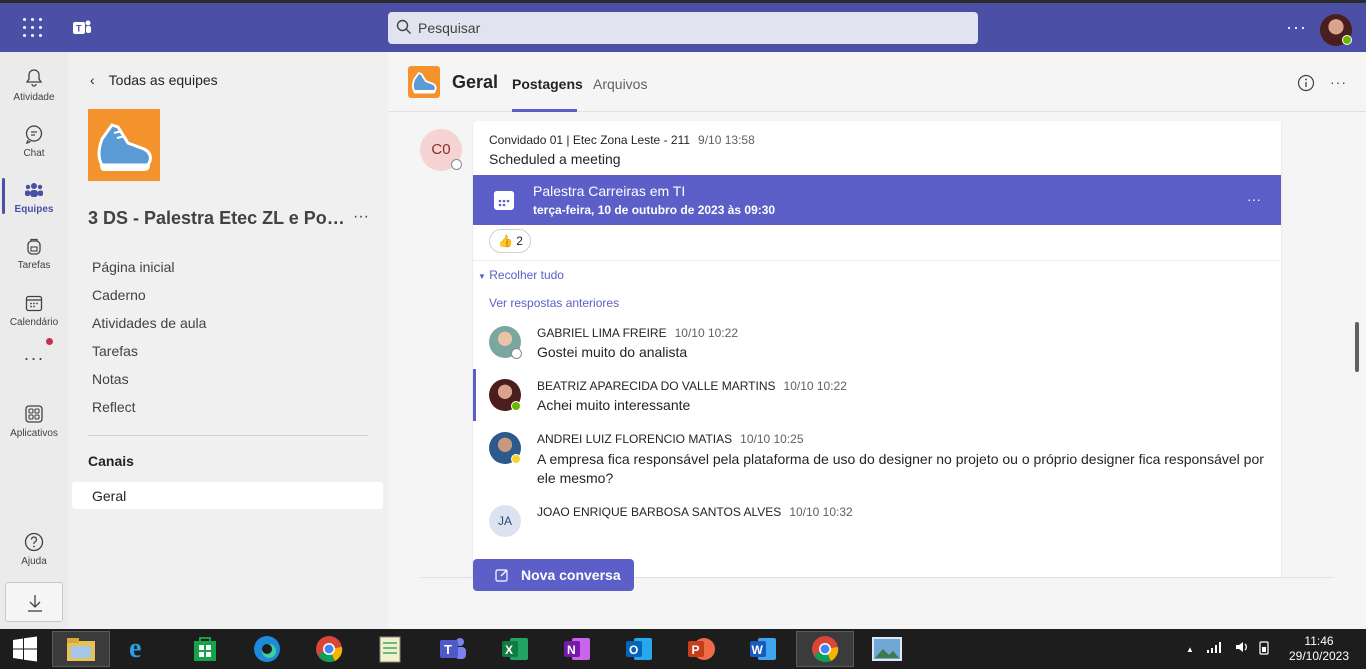 Image resolution: width=1366 pixels, height=669 pixels. What do you see at coordinates (510, 241) in the screenshot?
I see `like-reaction: 👍 2` at bounding box center [510, 241].